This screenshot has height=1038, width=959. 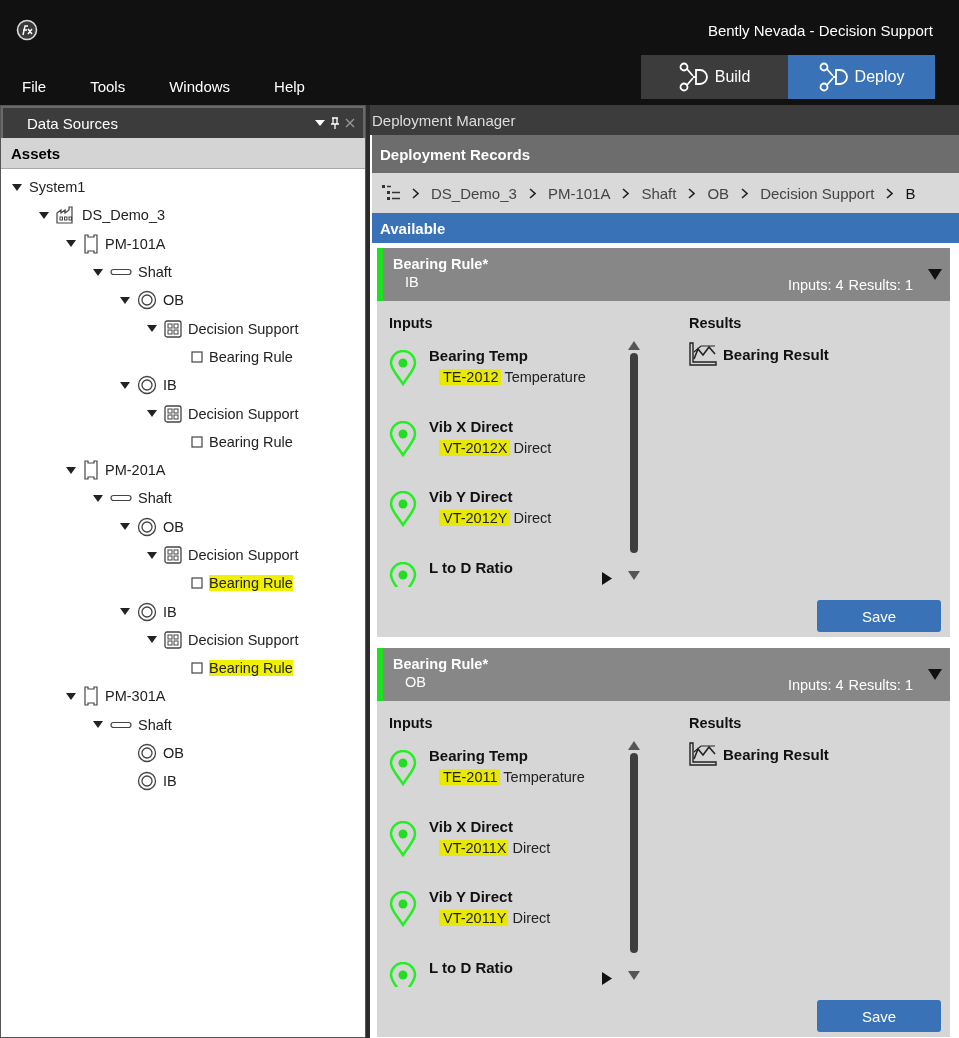 What do you see at coordinates (714, 77) in the screenshot?
I see `mode-tab: Build` at bounding box center [714, 77].